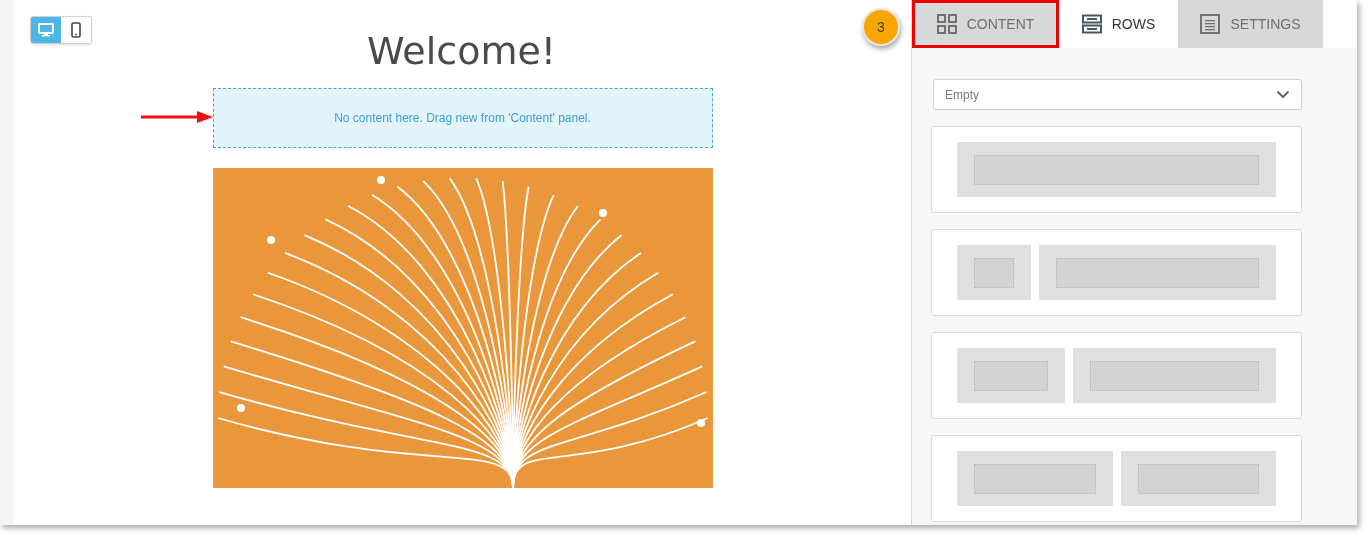  I want to click on chevron-down-icon, so click(1283, 94).